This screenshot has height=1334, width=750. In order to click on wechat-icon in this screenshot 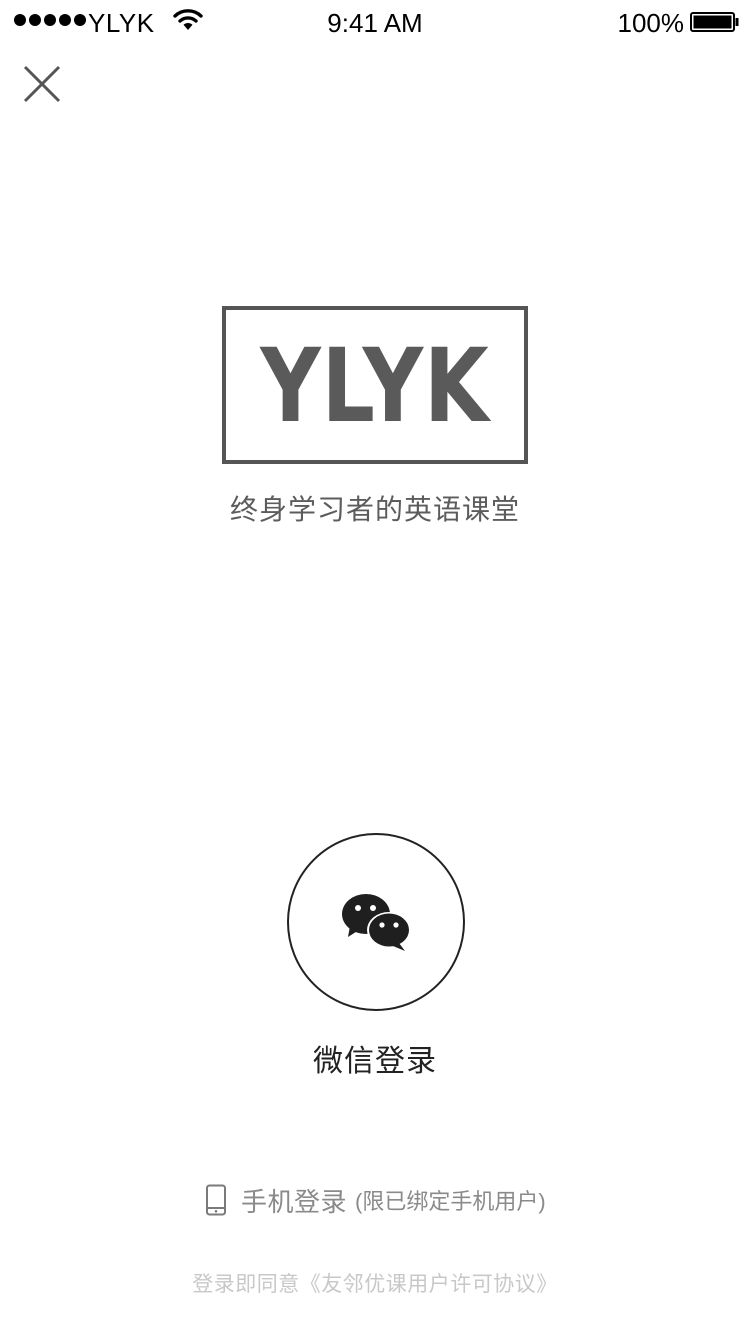, I will do `click(376, 922)`.